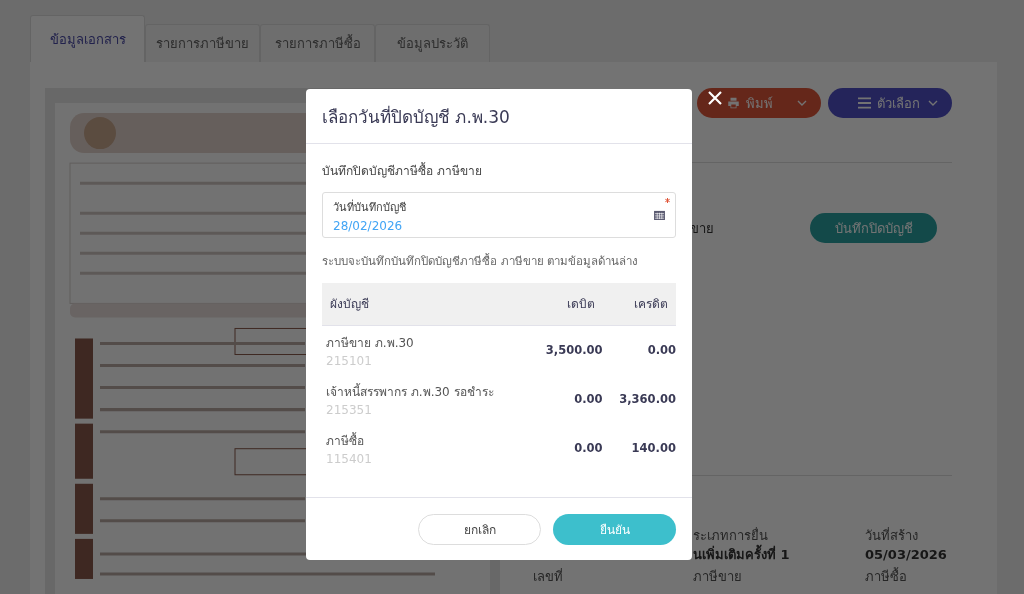 This screenshot has height=594, width=1024. Describe the element at coordinates (647, 399) in the screenshot. I see `table-cell: 3,360.00` at that location.